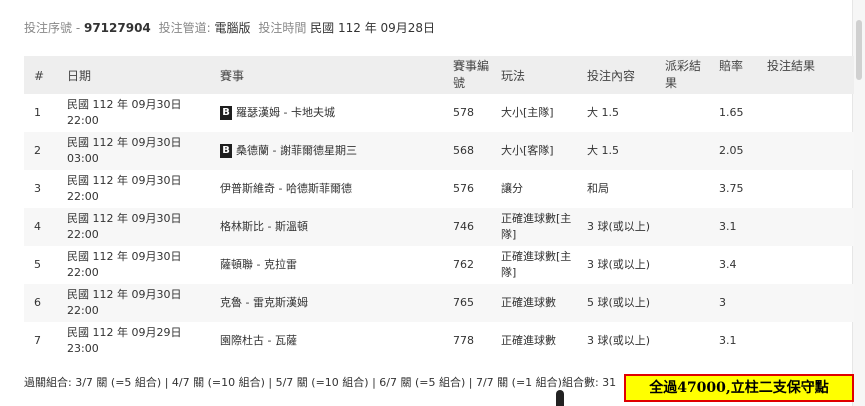  I want to click on scrollbar-thumb, so click(859, 50).